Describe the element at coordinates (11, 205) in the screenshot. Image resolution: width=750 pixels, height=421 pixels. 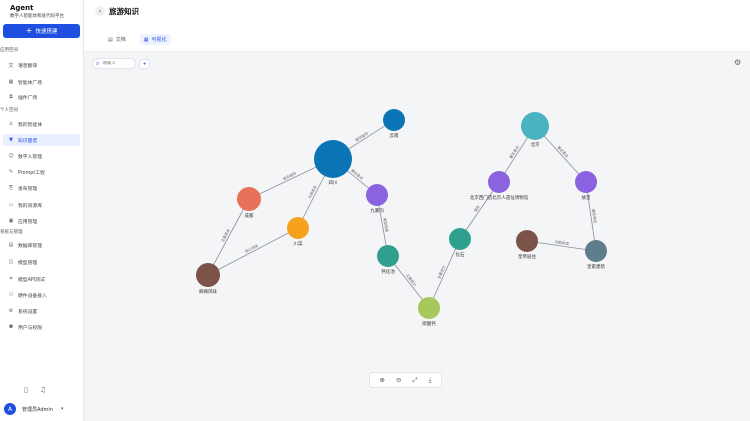
I see `folder-icon: ▭` at that location.